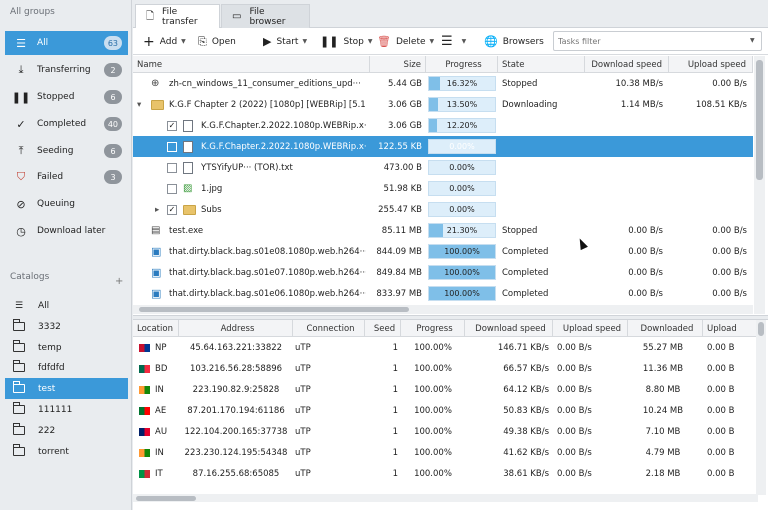  I want to click on column-header-name: Name, so click(251, 64).